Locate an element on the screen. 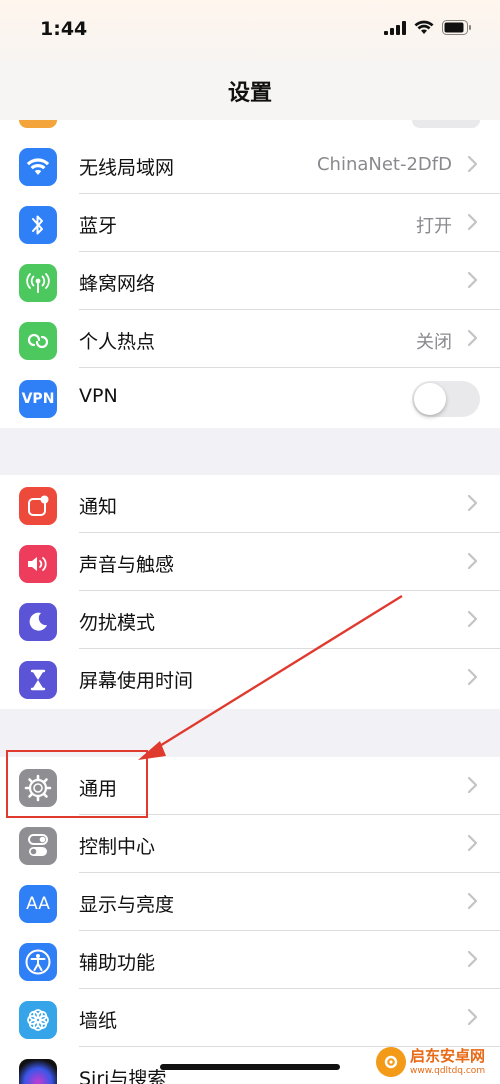  hotspot-status: 关闭 is located at coordinates (434, 342).